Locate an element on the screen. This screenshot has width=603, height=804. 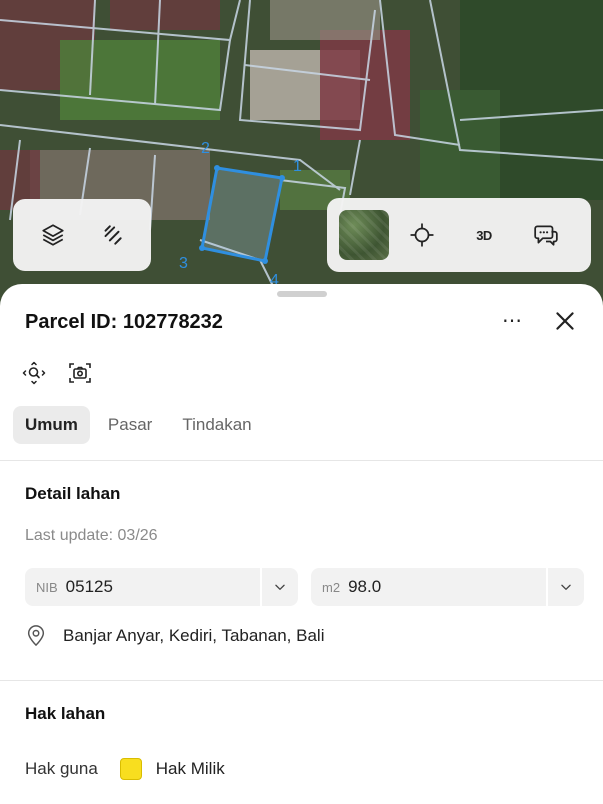
feedback-button is located at coordinates (546, 235).